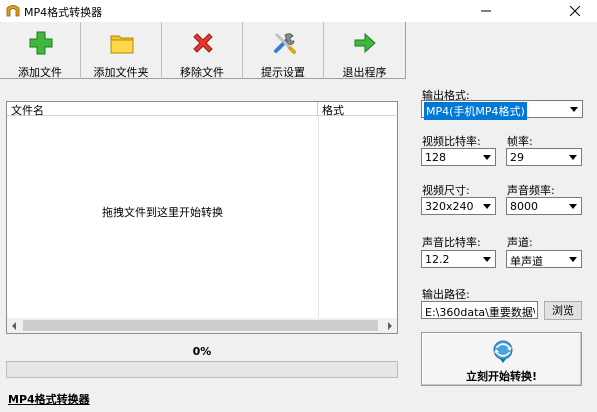  What do you see at coordinates (544, 206) in the screenshot?
I see `audio-frequency-select: 8000` at bounding box center [544, 206].